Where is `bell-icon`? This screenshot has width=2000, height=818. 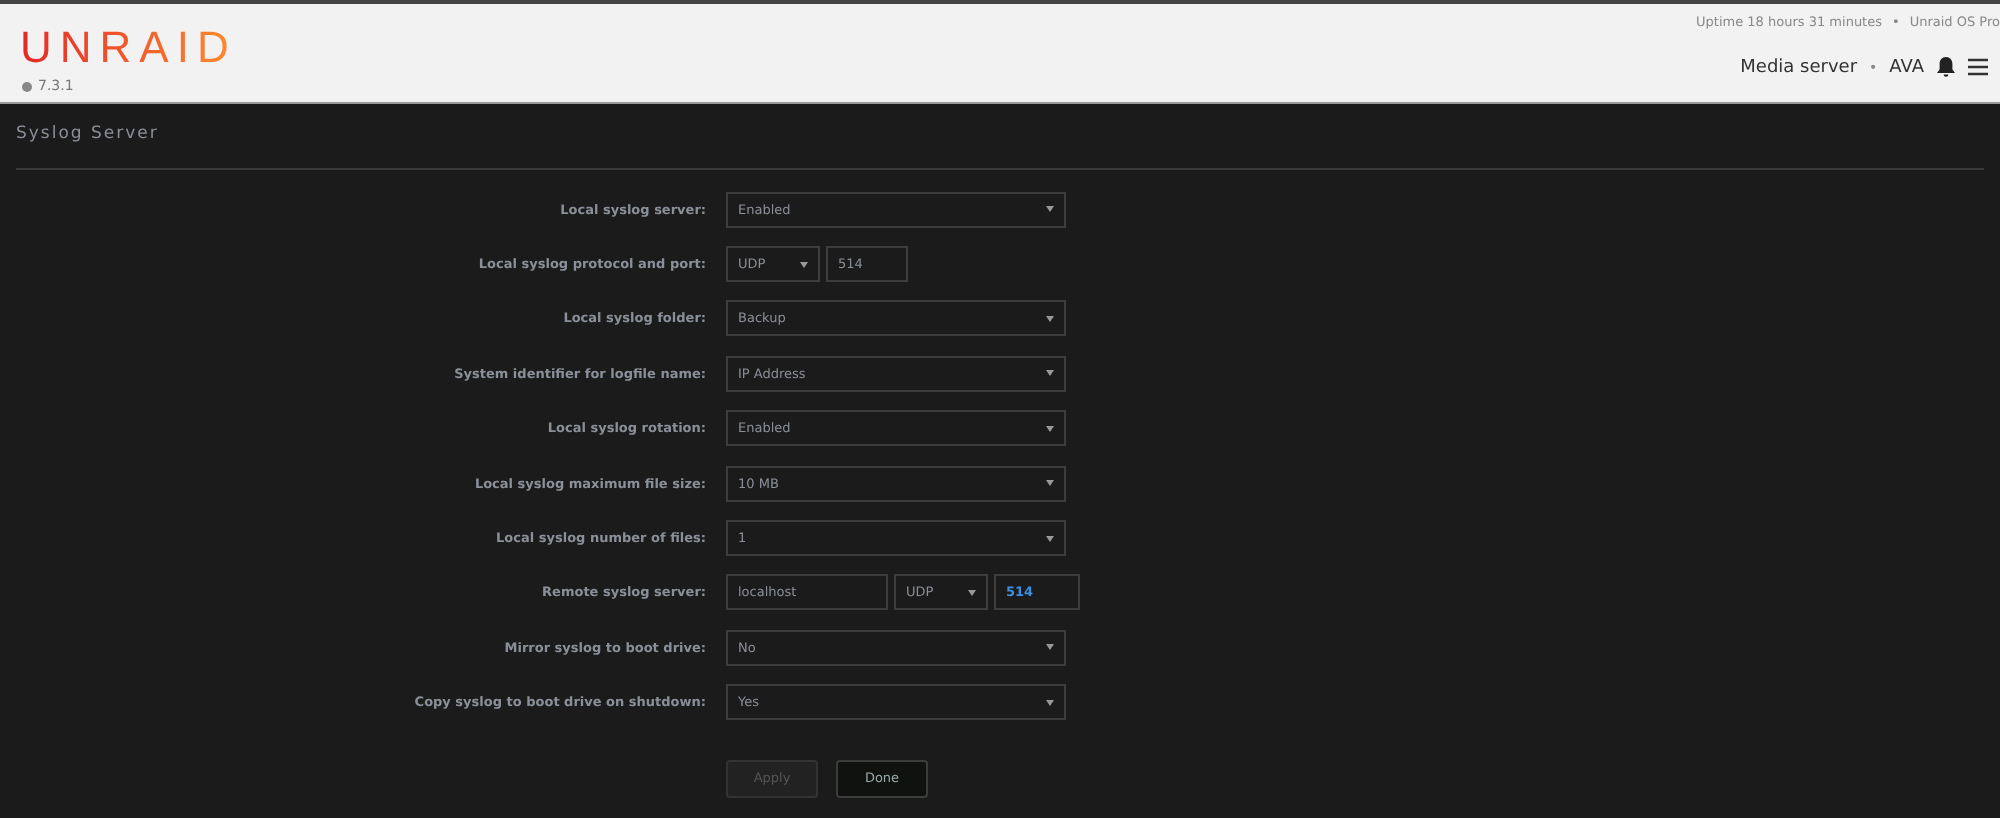 bell-icon is located at coordinates (1946, 67).